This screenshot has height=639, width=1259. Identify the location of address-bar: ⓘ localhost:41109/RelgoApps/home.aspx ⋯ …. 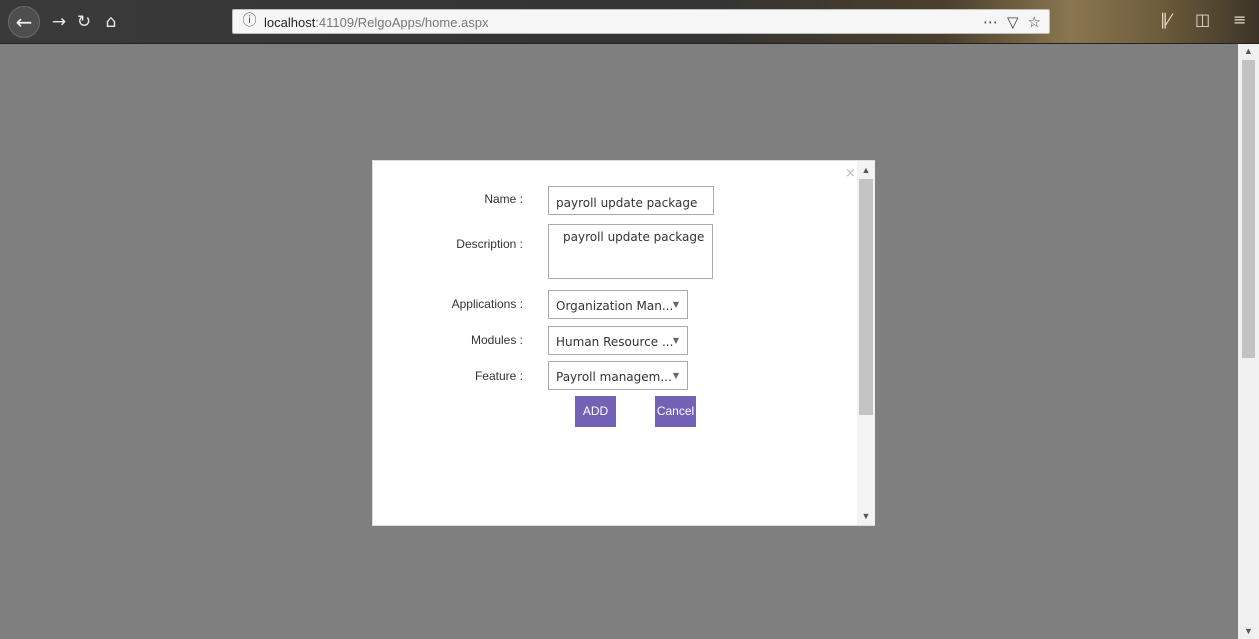
(641, 21).